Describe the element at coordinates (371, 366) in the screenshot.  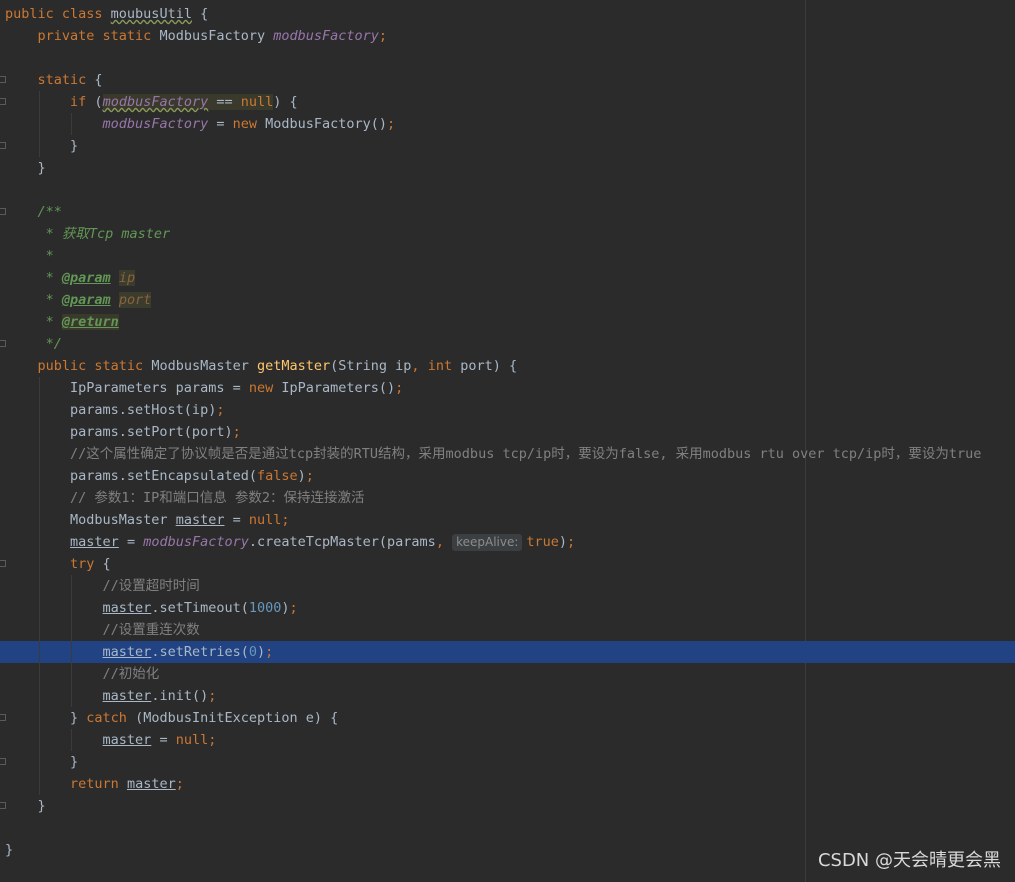
I see `code-token: (String ip` at that location.